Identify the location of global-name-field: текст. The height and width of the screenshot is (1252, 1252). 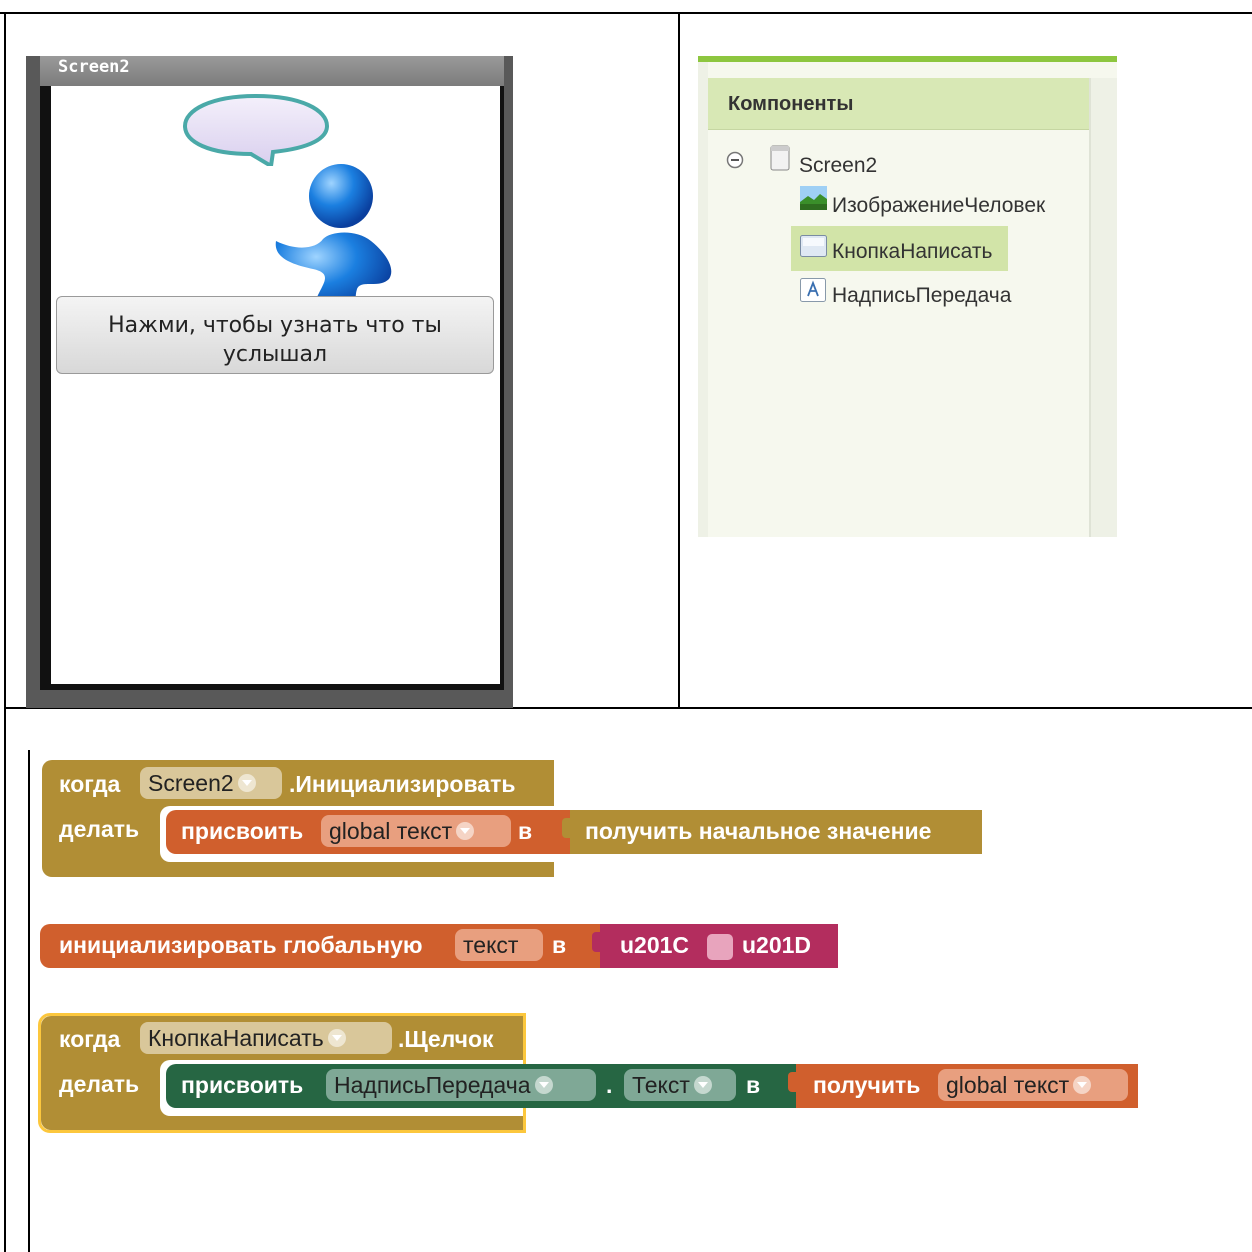
(499, 945).